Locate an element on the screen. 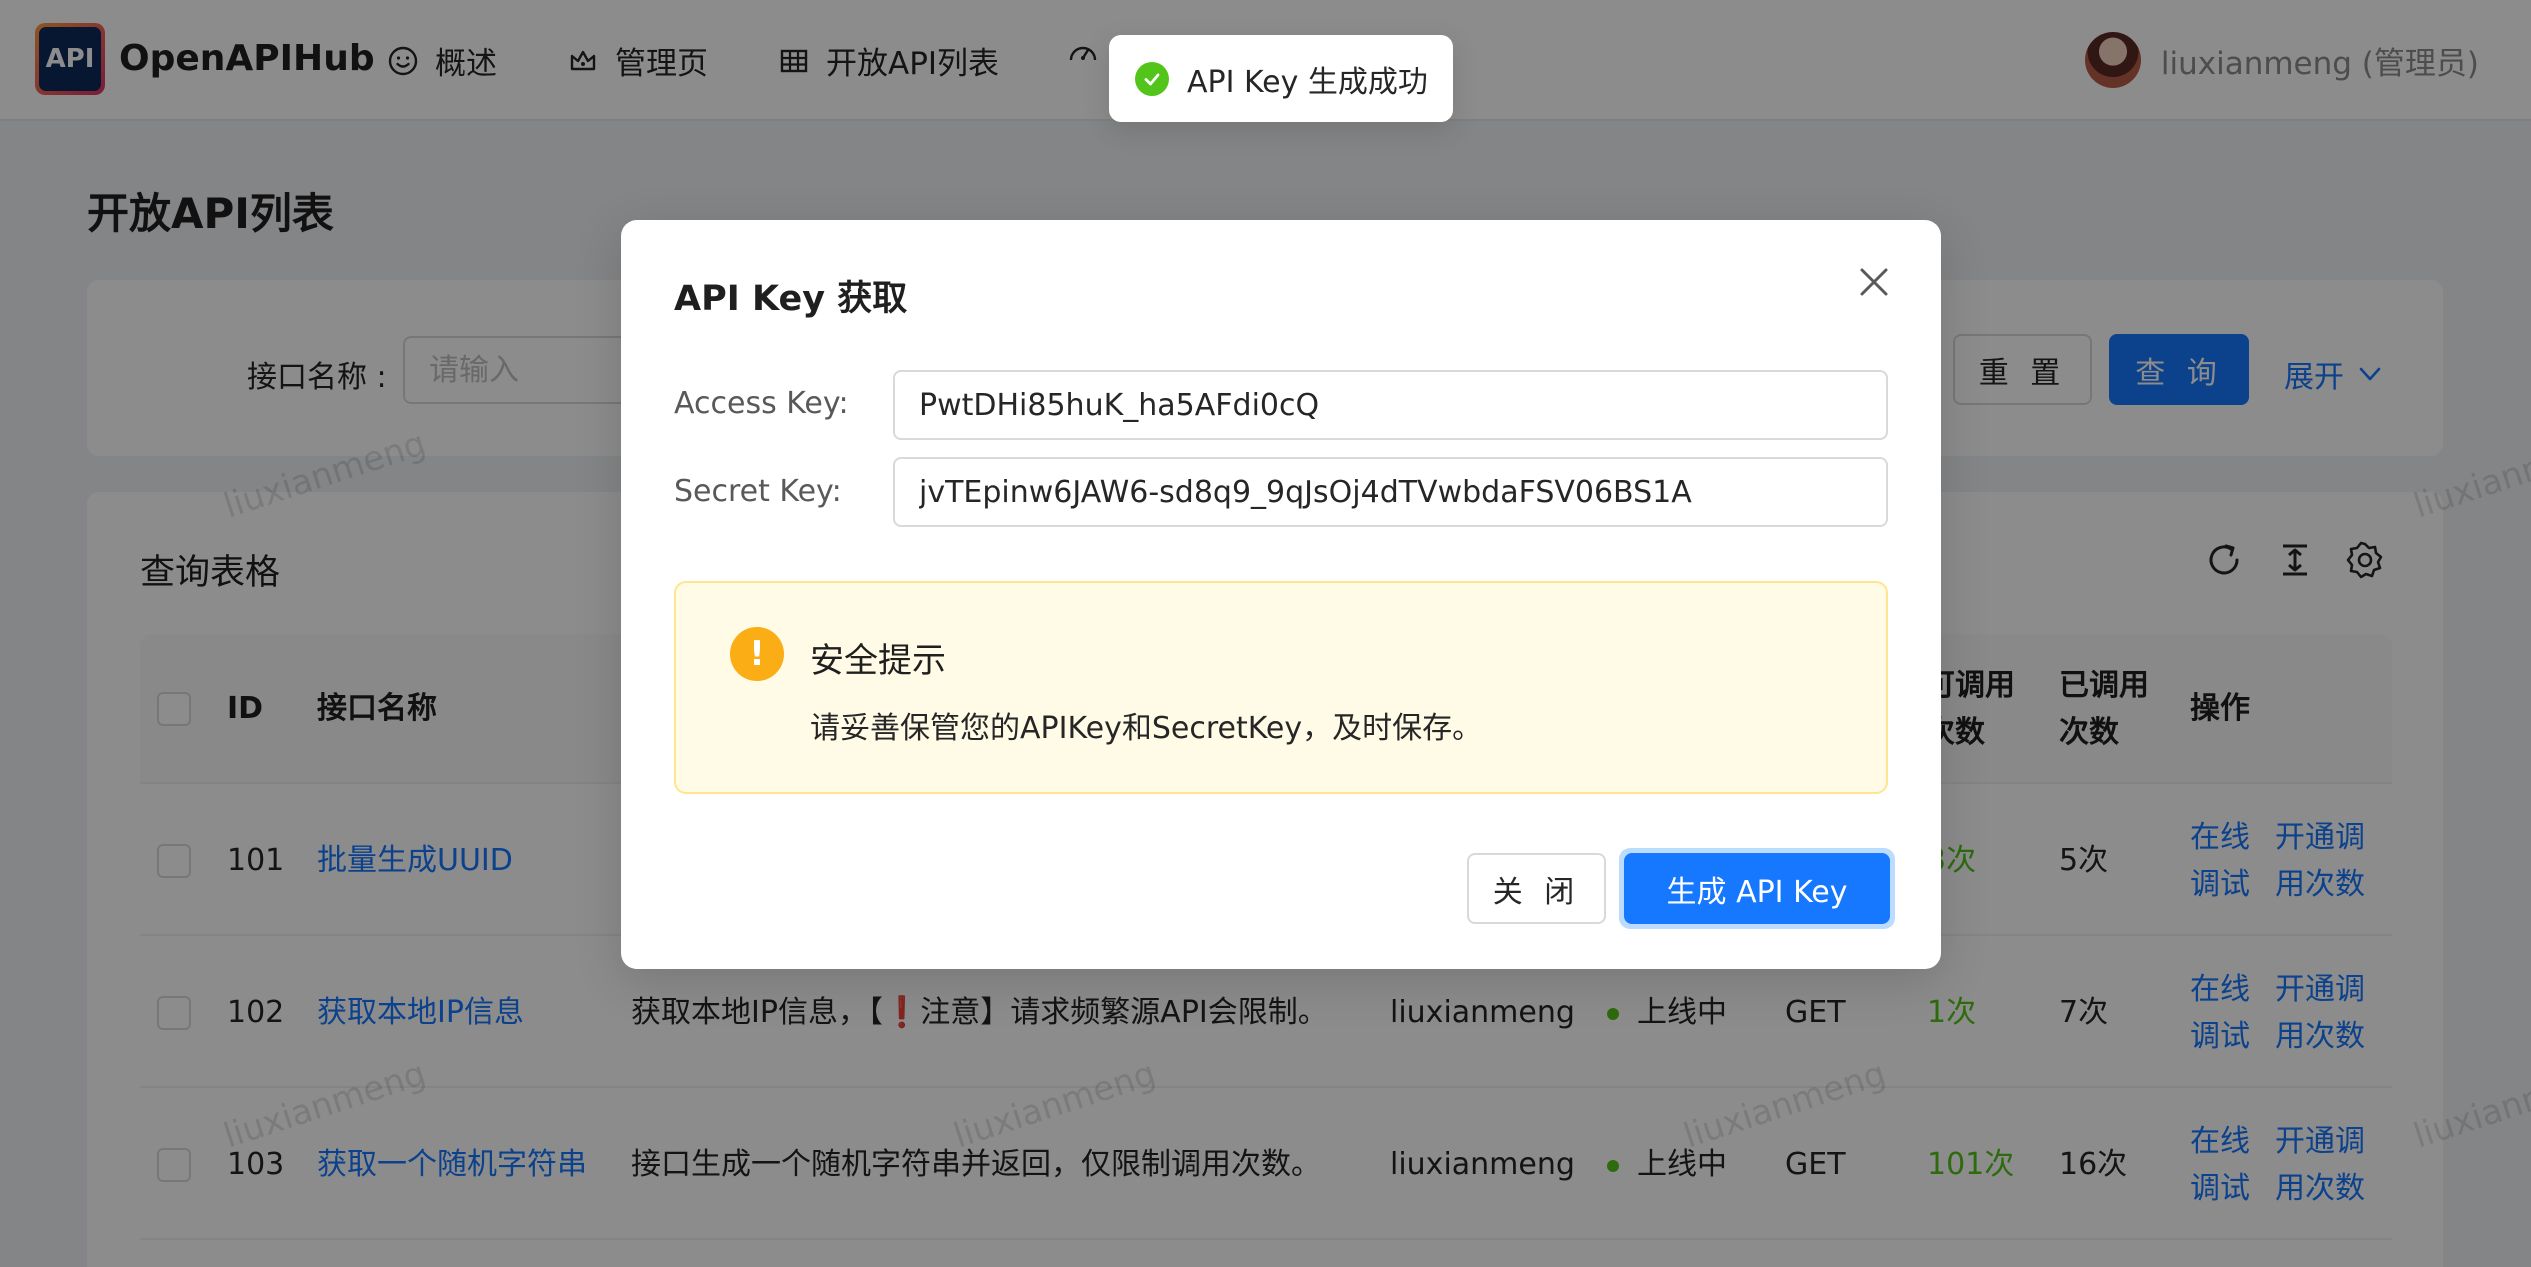 The width and height of the screenshot is (2531, 1267). access-key-field is located at coordinates (1390, 405).